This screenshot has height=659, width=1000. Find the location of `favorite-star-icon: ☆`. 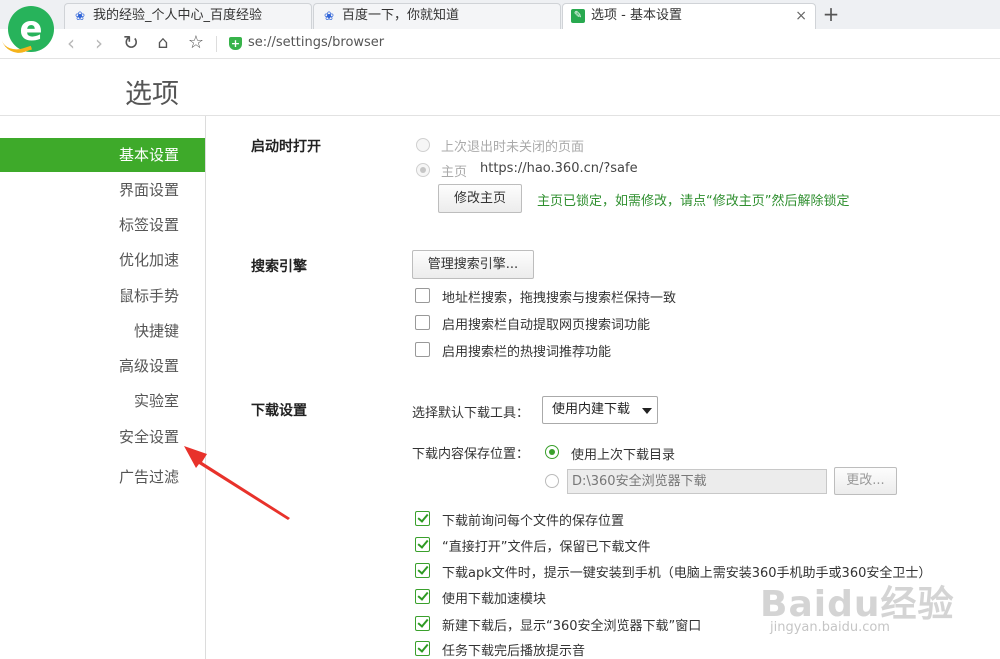

favorite-star-icon: ☆ is located at coordinates (196, 43).